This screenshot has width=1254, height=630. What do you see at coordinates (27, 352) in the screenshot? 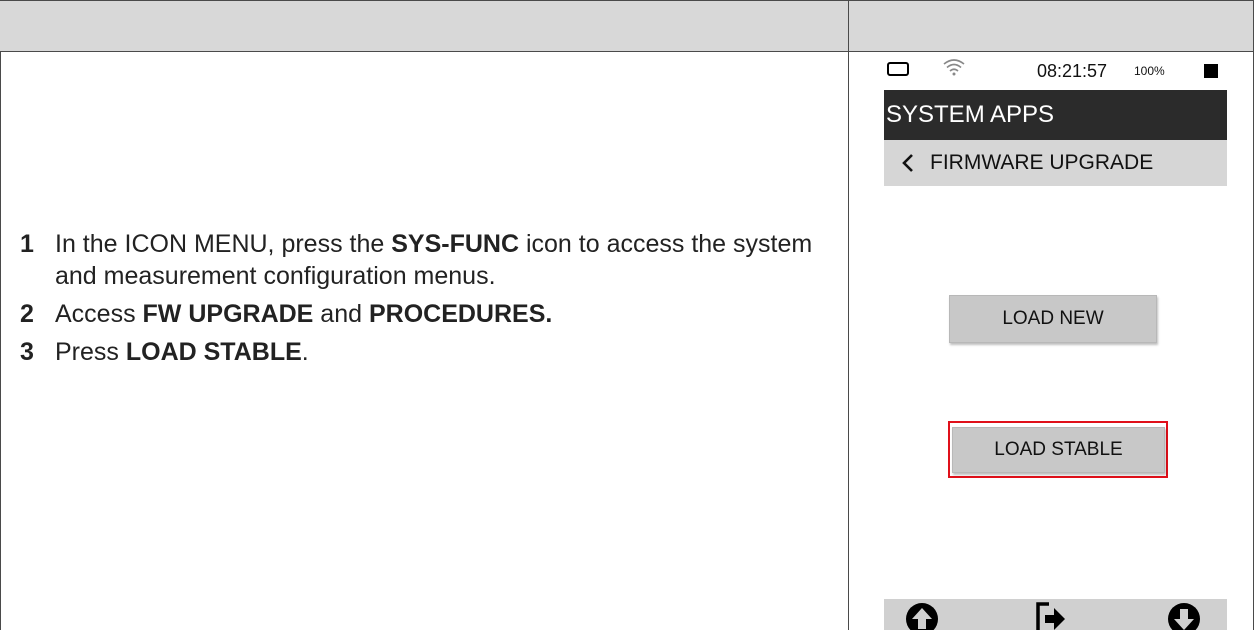
I see `step-number: 3` at bounding box center [27, 352].